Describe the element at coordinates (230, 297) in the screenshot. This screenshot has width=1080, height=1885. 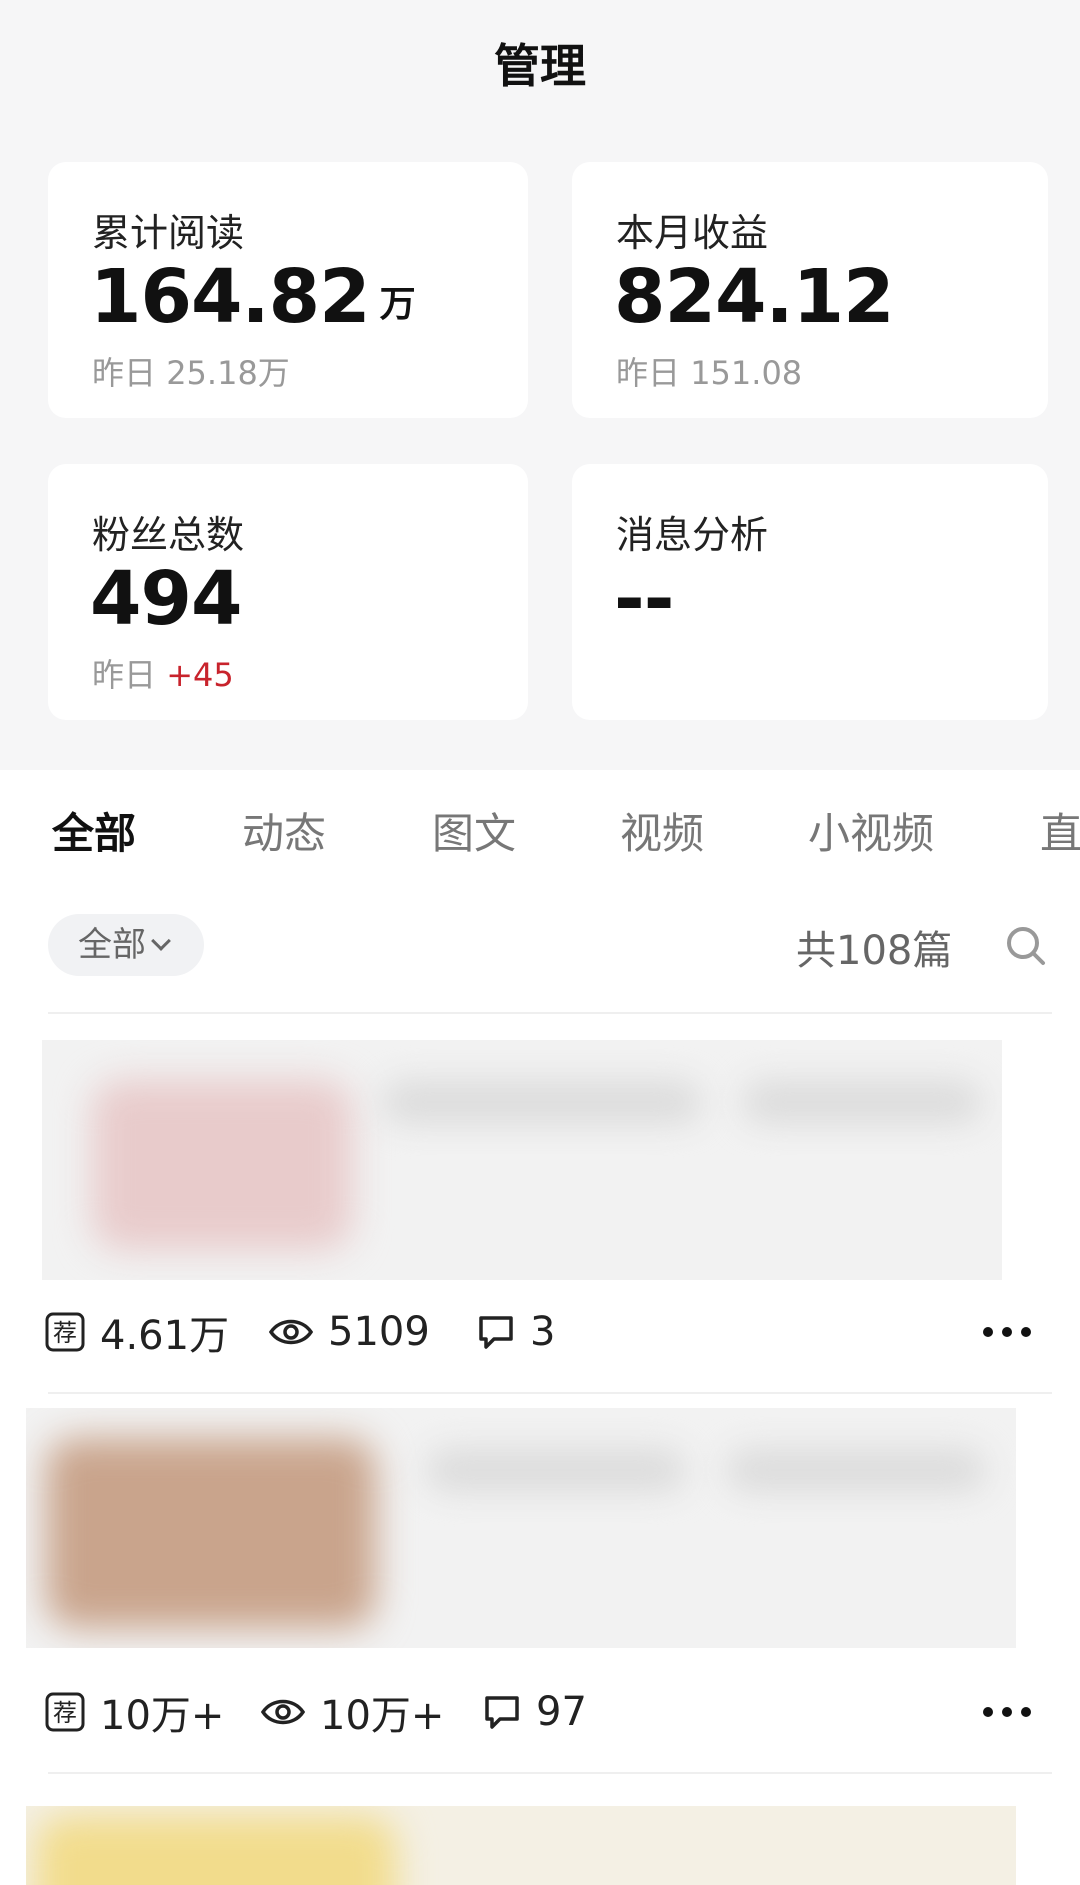
I see `card-value-number: 164.82` at that location.